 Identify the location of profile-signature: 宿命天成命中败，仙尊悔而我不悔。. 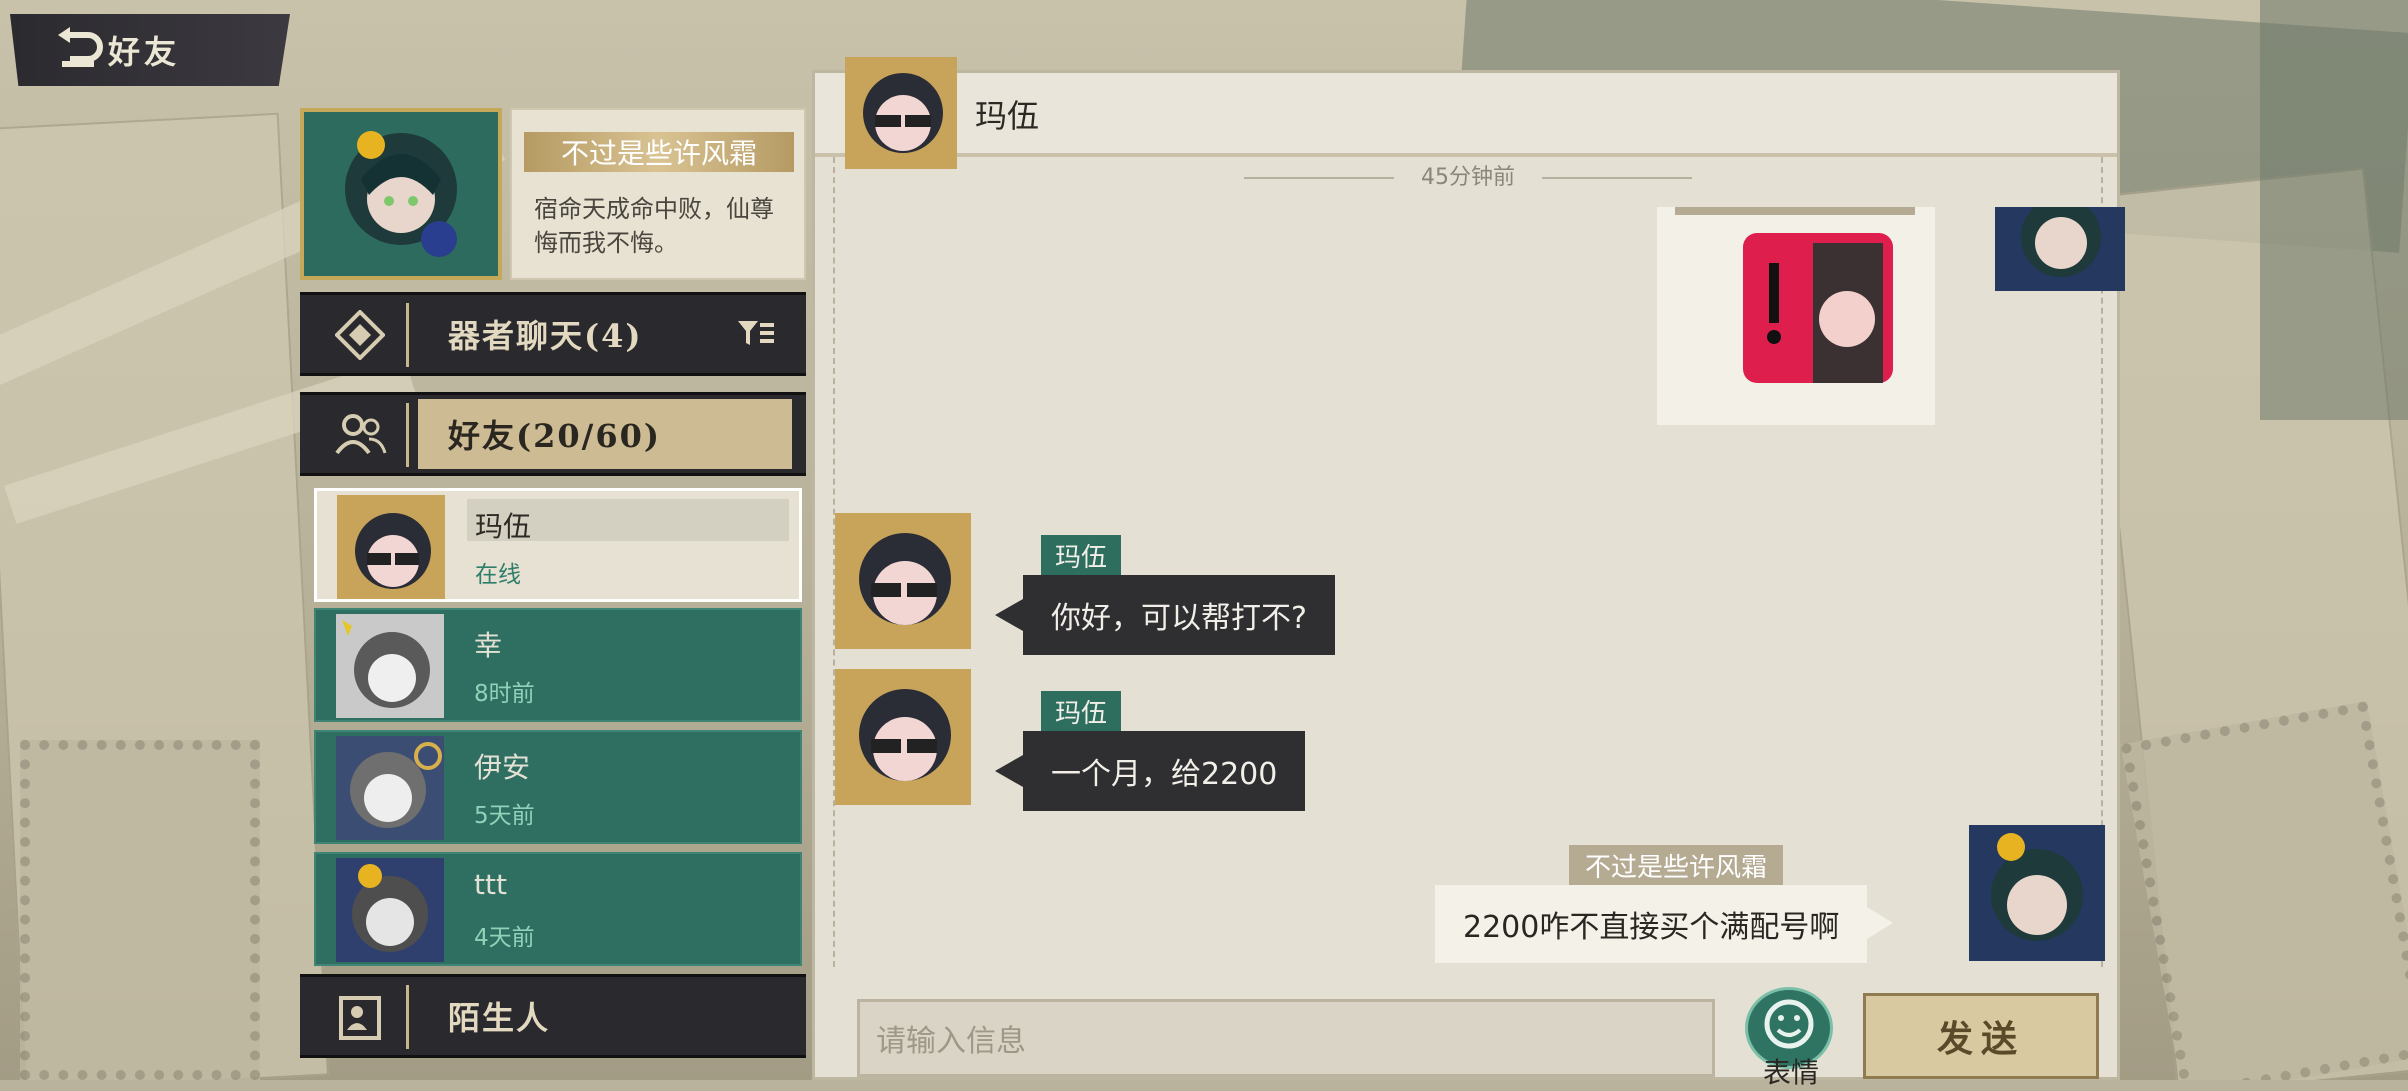
(654, 226).